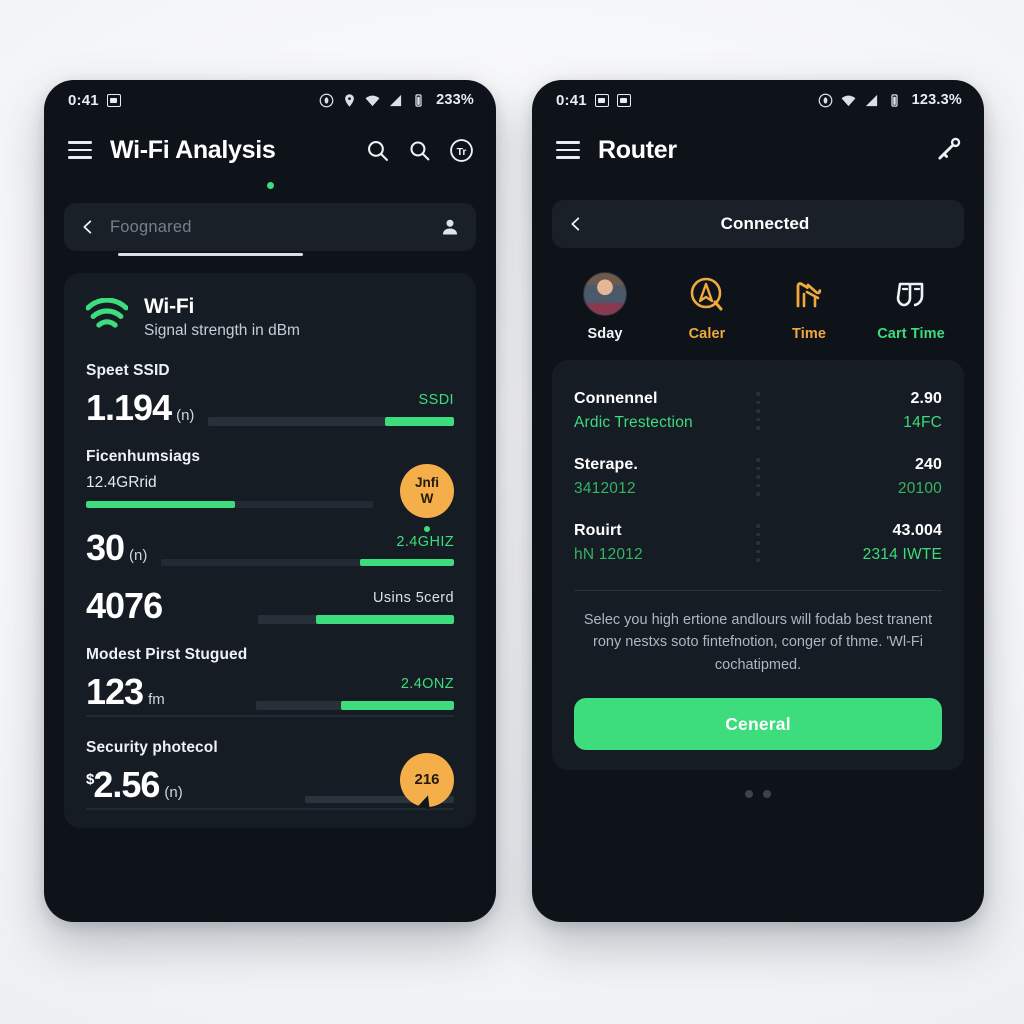 The width and height of the screenshot is (1024, 1024). I want to click on metric-row: 30 (n) 2.4GHIZ, so click(270, 548).